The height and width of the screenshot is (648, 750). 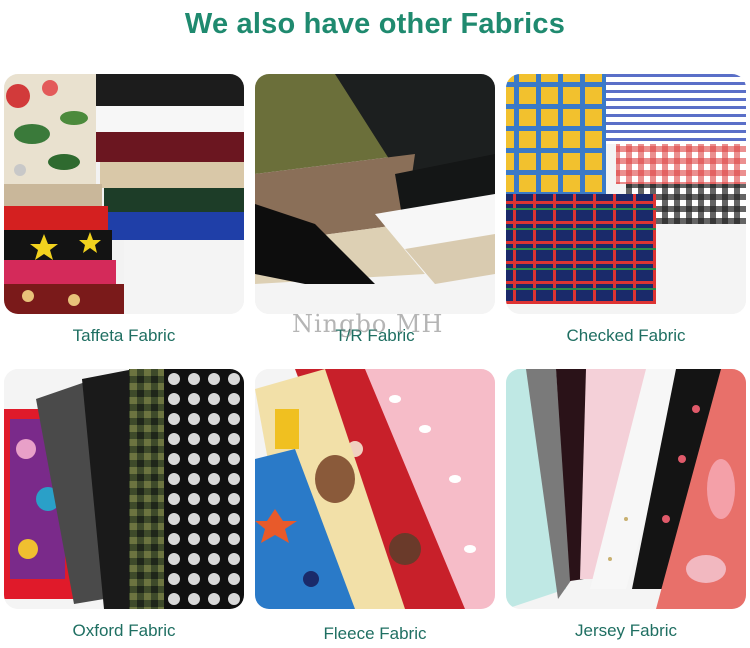 I want to click on oxford-fabric-photo, so click(x=124, y=489).